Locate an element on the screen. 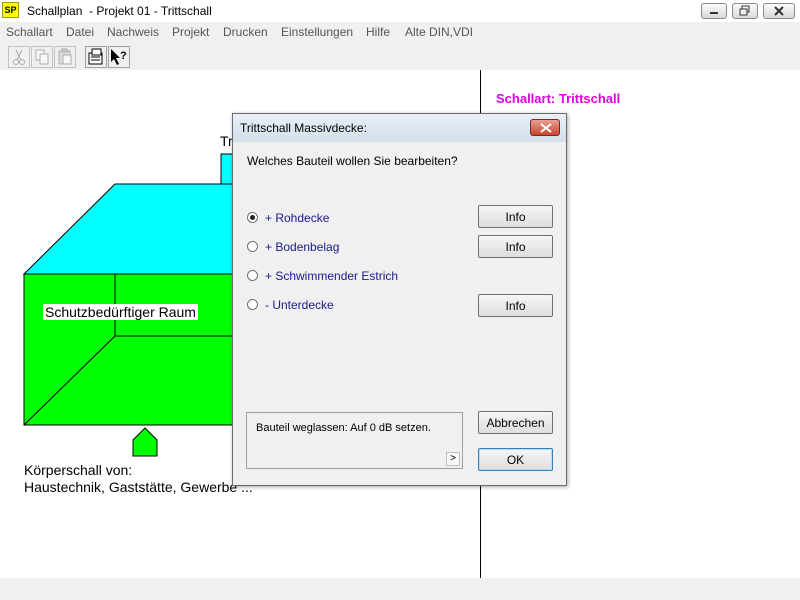 This screenshot has height=600, width=800. dialog-close-button is located at coordinates (545, 127).